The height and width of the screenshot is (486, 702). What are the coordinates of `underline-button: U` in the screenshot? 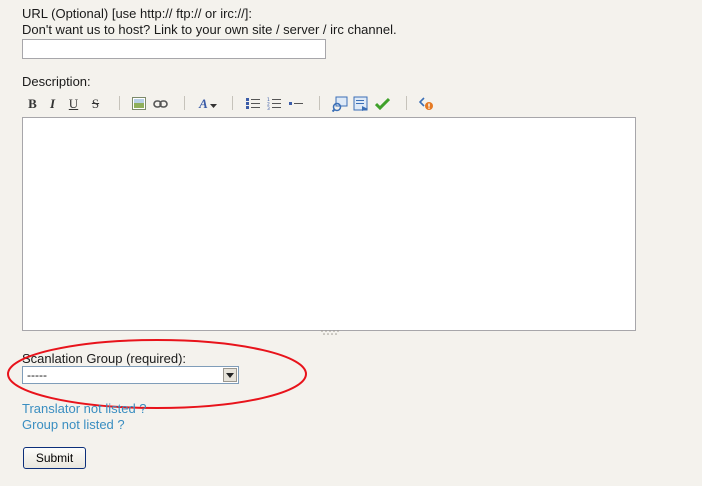 It's located at (73, 103).